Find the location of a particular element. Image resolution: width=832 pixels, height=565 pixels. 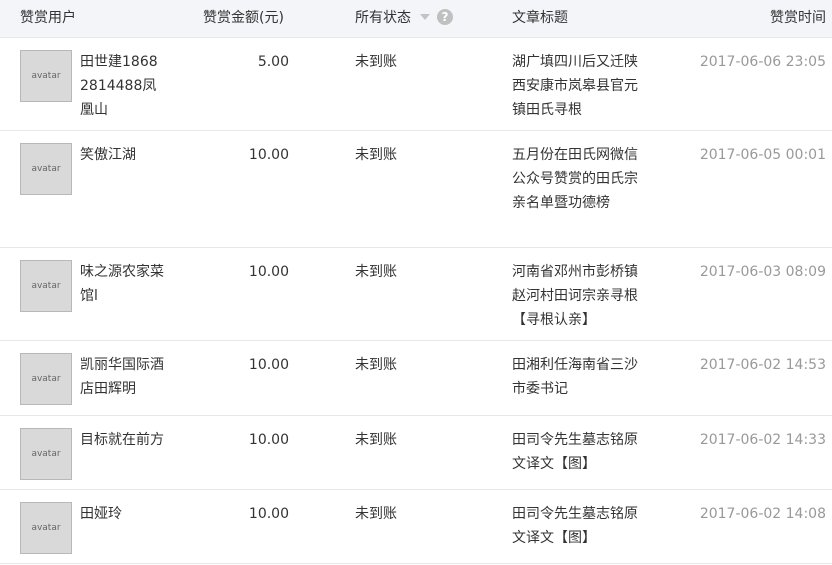

reward-time: 2017-06-06 23:05 is located at coordinates (762, 62).